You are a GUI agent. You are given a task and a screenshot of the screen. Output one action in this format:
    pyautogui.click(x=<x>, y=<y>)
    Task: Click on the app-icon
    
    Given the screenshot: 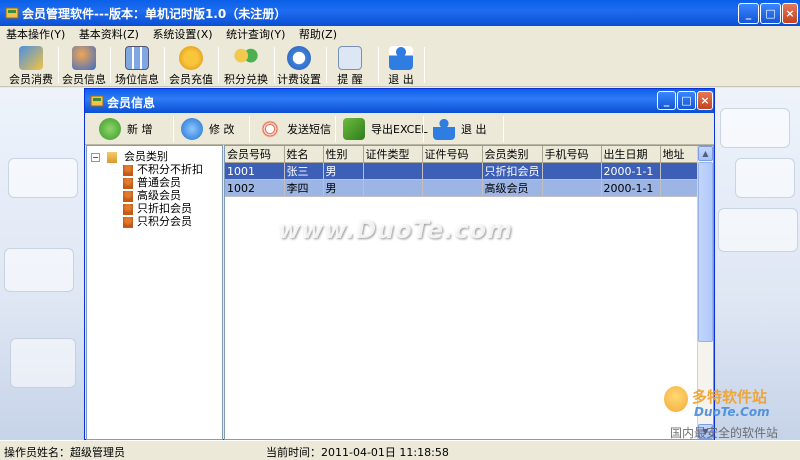 What is the action you would take?
    pyautogui.click(x=12, y=13)
    